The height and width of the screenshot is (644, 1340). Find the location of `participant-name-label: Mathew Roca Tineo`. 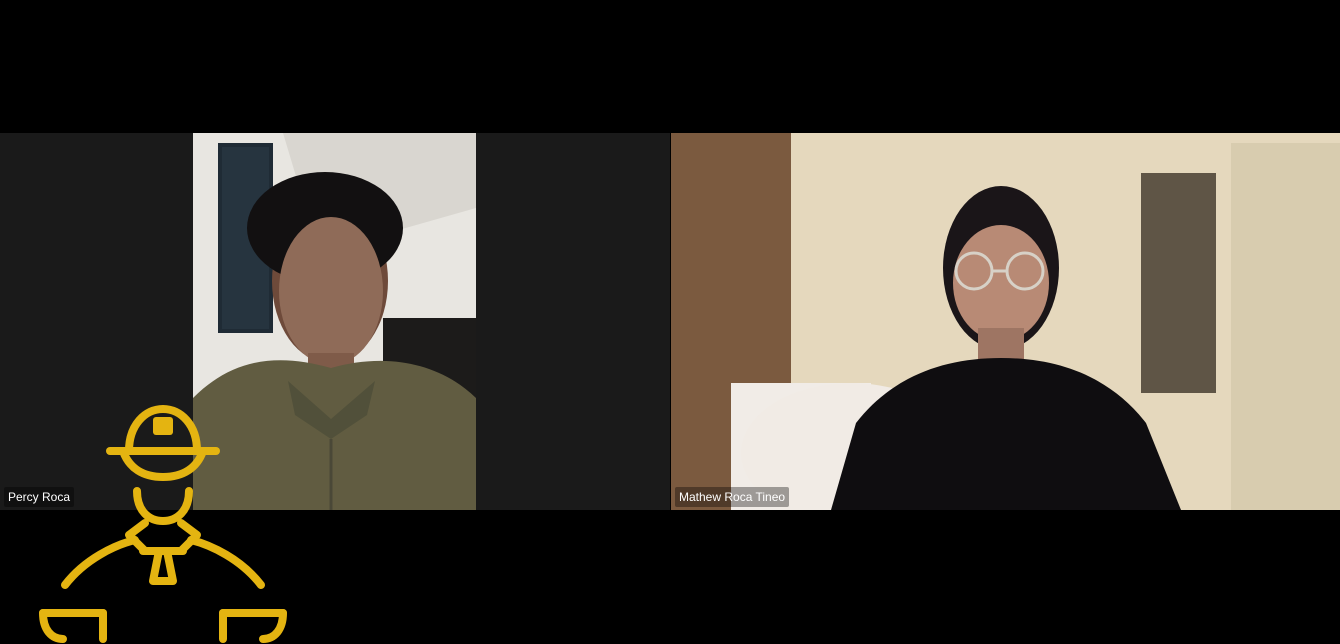

participant-name-label: Mathew Roca Tineo is located at coordinates (732, 497).